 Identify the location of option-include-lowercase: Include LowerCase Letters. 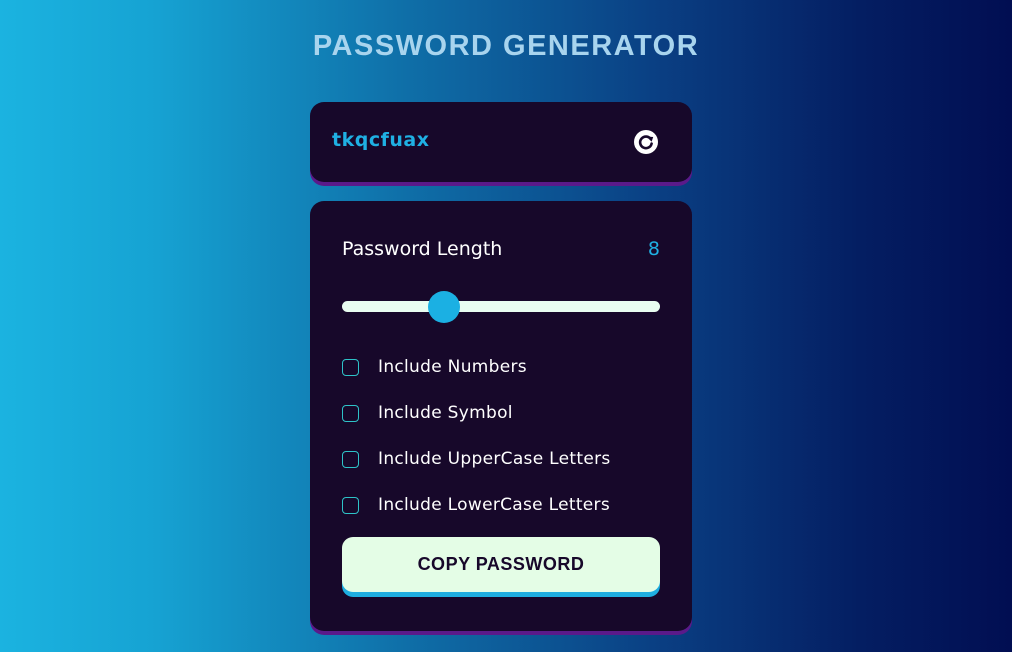
(476, 505).